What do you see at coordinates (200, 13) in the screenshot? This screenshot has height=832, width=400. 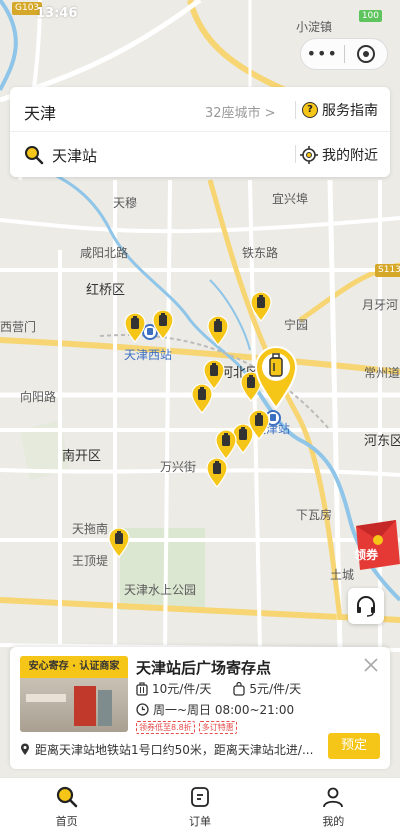 I see `status-bar: G103 13:46 100` at bounding box center [200, 13].